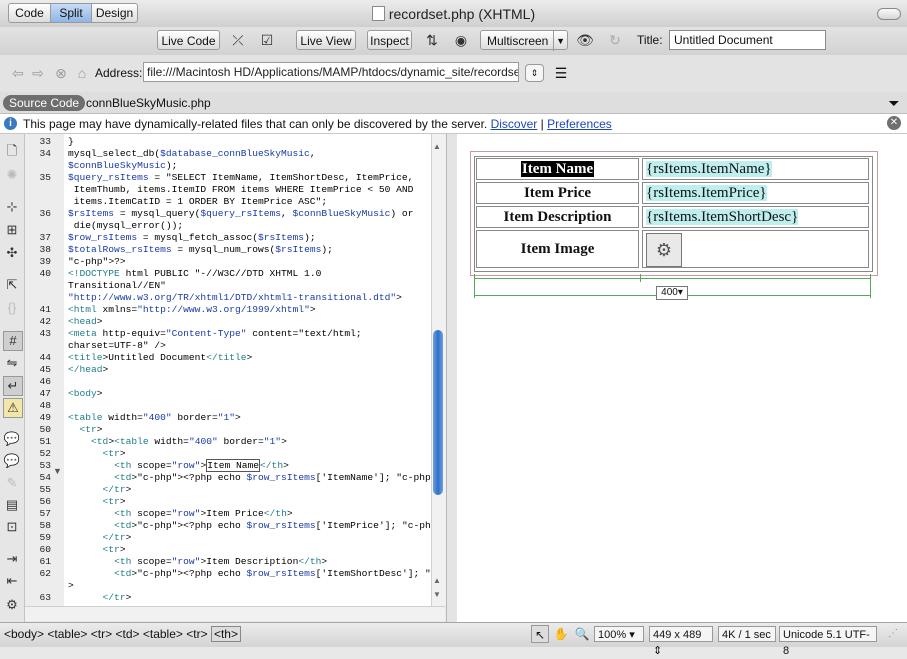 The height and width of the screenshot is (659, 907). What do you see at coordinates (895, 635) in the screenshot?
I see `resize-grip-icon: ⋰` at bounding box center [895, 635].